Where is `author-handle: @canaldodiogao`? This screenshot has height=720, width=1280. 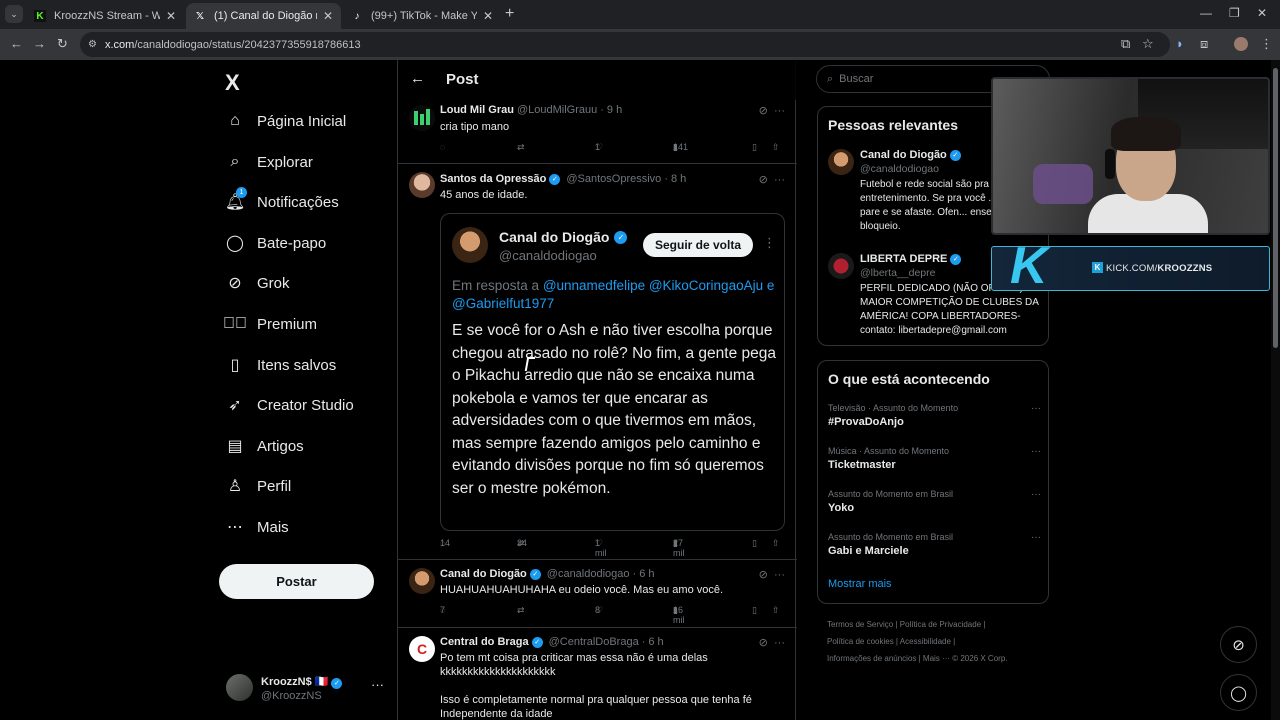 author-handle: @canaldodiogao is located at coordinates (588, 574).